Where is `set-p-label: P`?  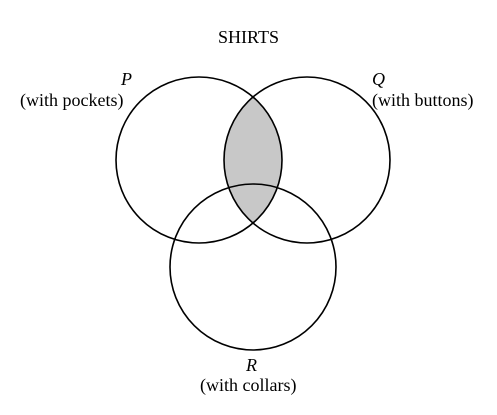 set-p-label: P is located at coordinates (126, 79).